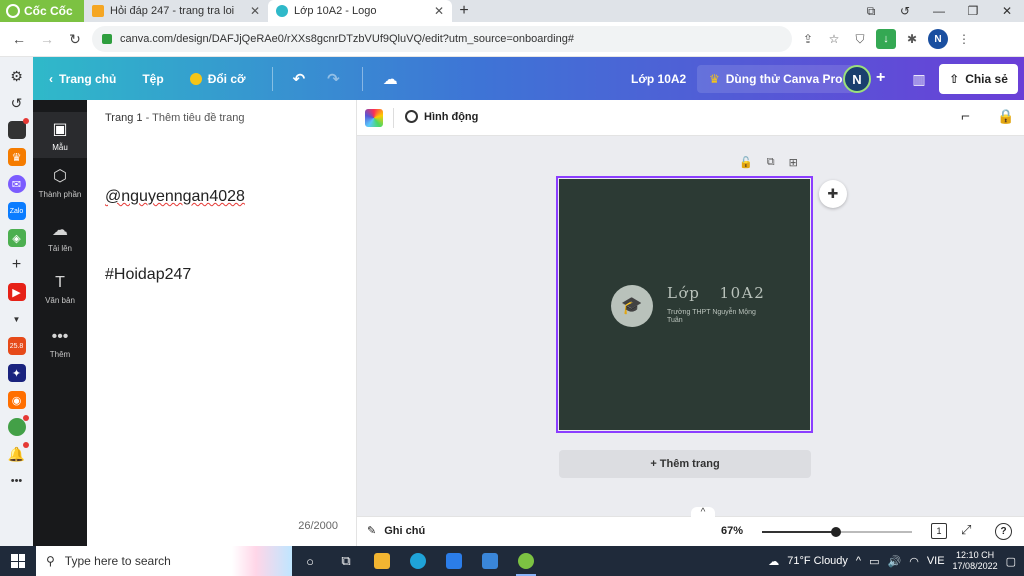 The height and width of the screenshot is (576, 1024). Describe the element at coordinates (176, 11) in the screenshot. I see `tab-hoidap: Hỏi đáp 247 - trang tra loi ✕` at that location.